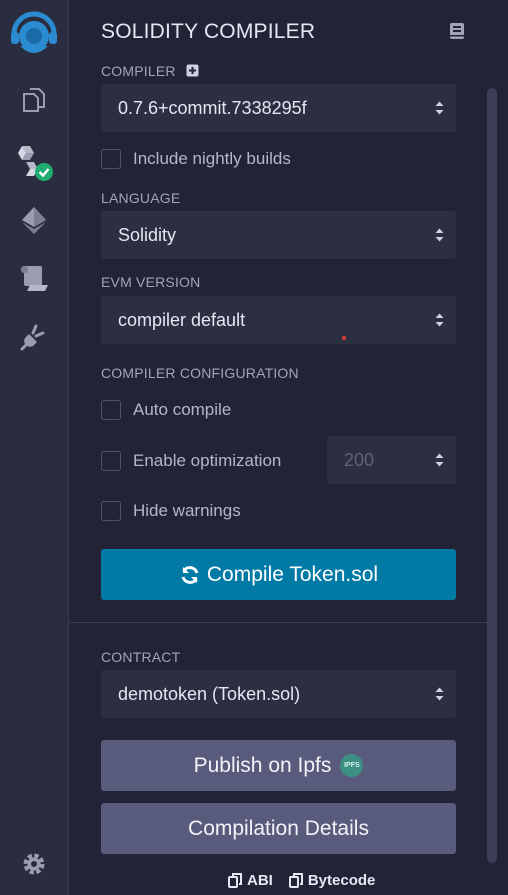 This screenshot has width=508, height=895. Describe the element at coordinates (279, 622) in the screenshot. I see `section-divider` at that location.